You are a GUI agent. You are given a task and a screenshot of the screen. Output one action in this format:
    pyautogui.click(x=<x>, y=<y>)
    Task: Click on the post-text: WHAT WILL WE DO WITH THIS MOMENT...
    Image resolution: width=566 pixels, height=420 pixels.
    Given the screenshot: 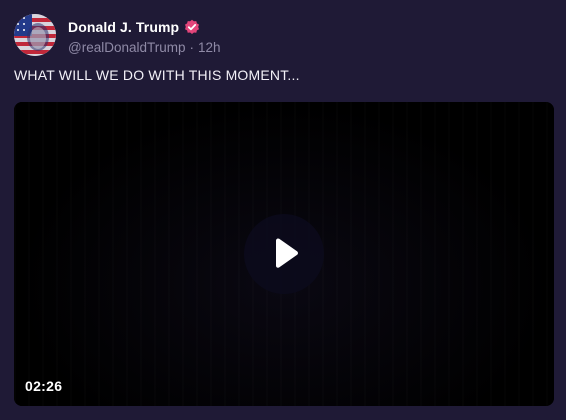 What is the action you would take?
    pyautogui.click(x=157, y=75)
    